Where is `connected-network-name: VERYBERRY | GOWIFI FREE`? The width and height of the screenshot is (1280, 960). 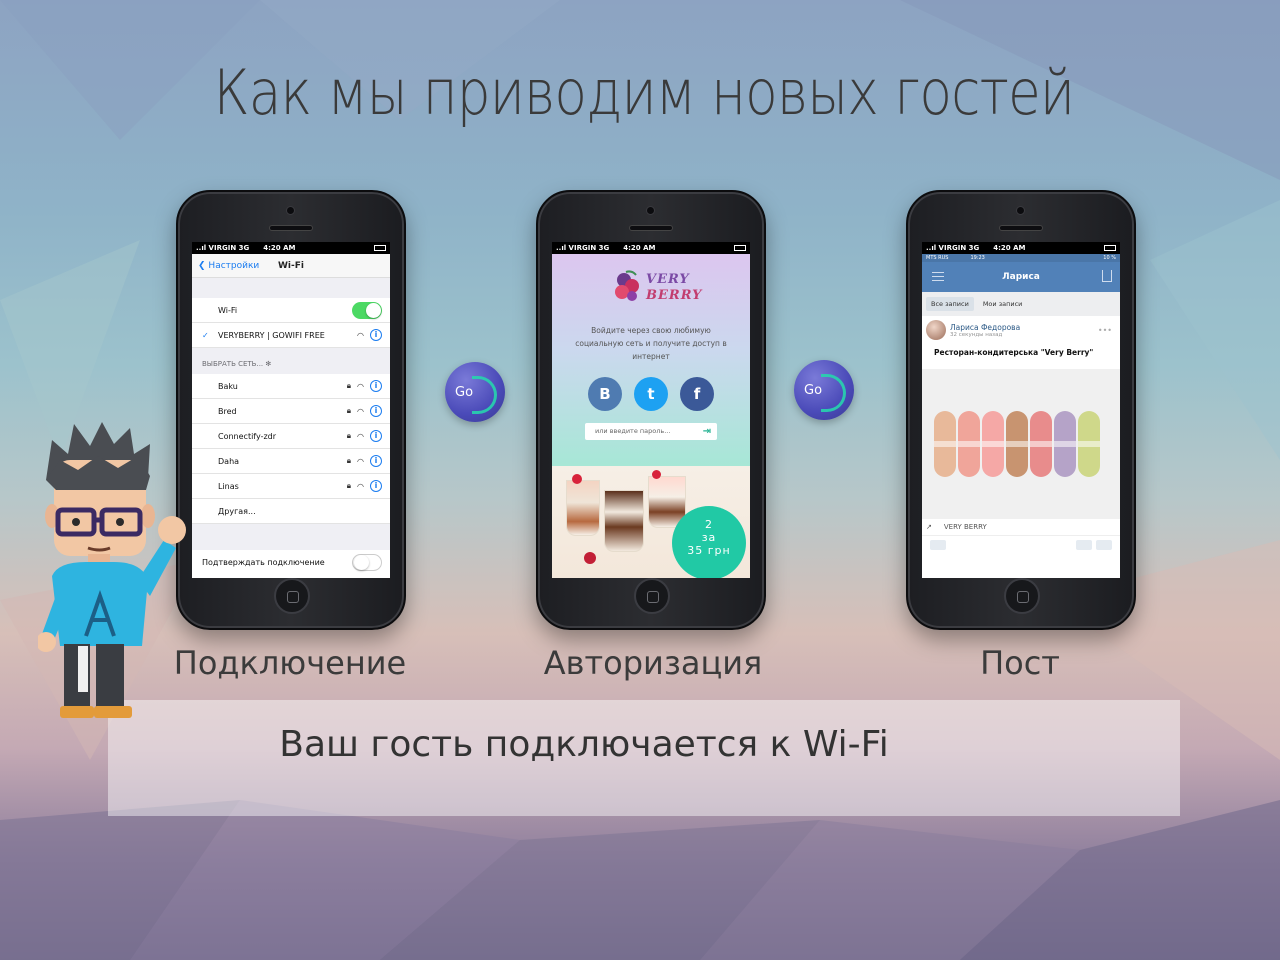 connected-network-name: VERYBERRY | GOWIFI FREE is located at coordinates (271, 335).